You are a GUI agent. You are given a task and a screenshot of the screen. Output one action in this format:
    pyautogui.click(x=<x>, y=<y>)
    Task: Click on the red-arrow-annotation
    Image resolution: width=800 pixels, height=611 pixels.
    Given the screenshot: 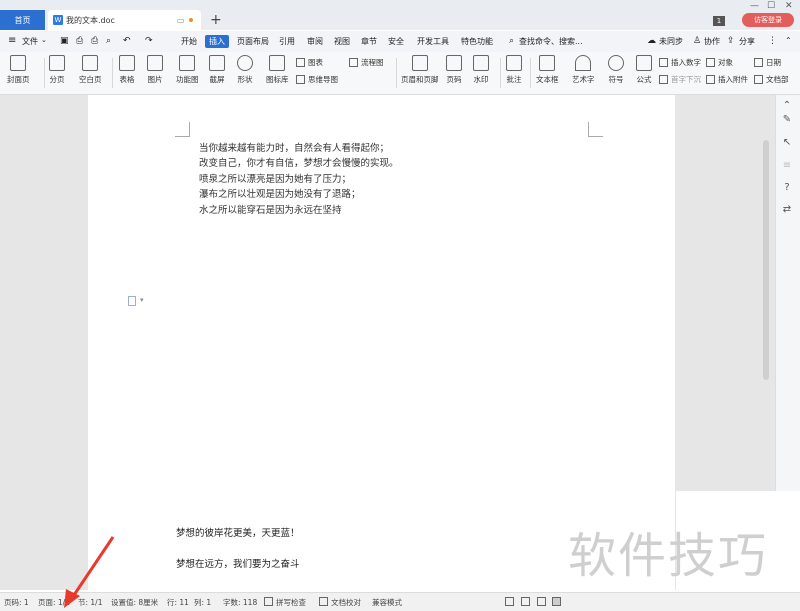 What is the action you would take?
    pyautogui.click(x=89, y=572)
    